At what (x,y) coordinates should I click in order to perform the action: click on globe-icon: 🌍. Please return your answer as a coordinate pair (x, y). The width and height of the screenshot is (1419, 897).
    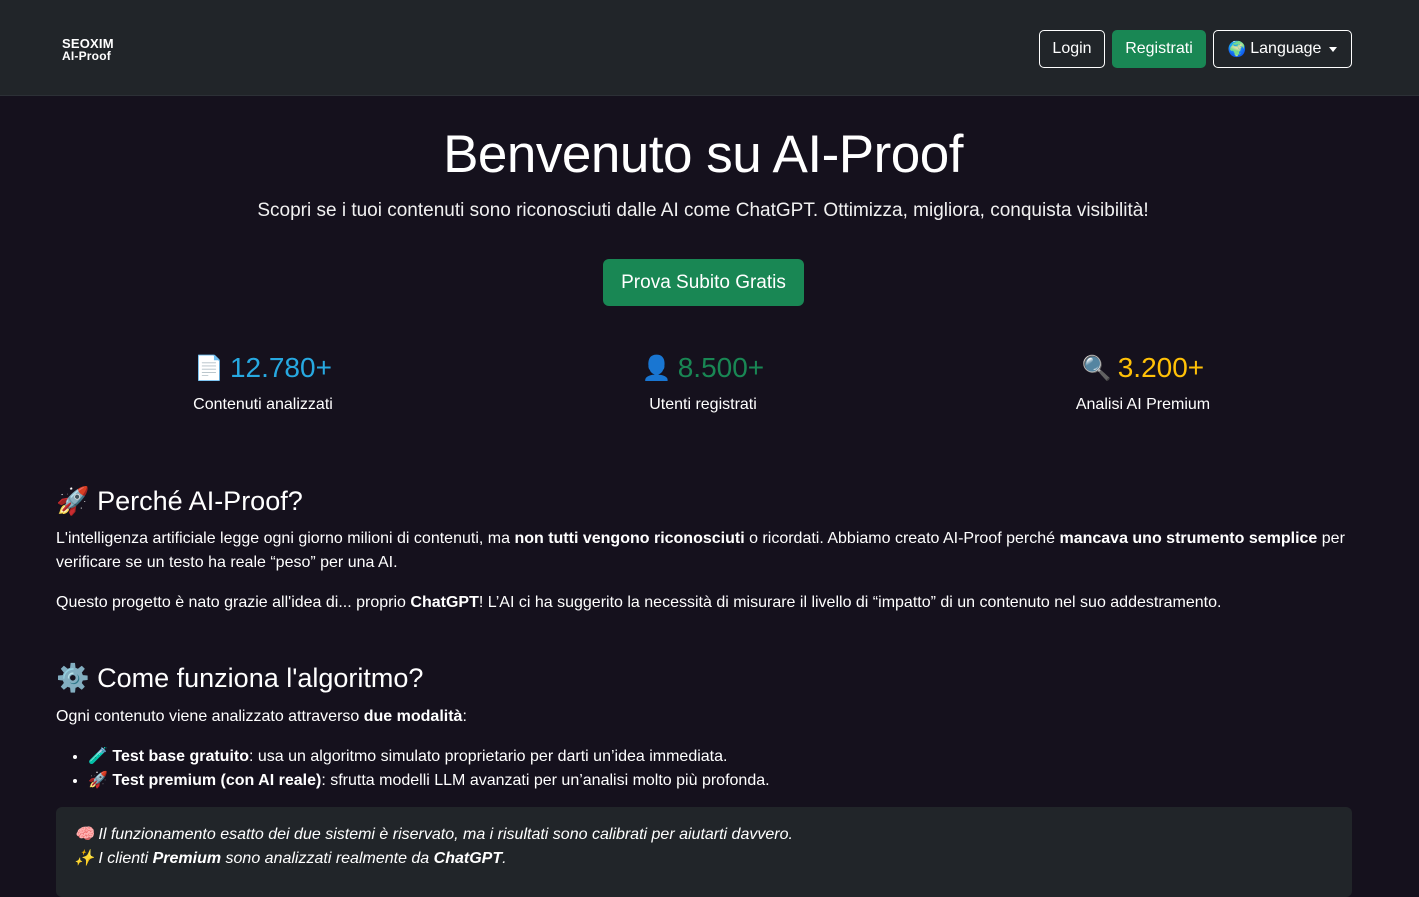
    Looking at the image, I should click on (1237, 49).